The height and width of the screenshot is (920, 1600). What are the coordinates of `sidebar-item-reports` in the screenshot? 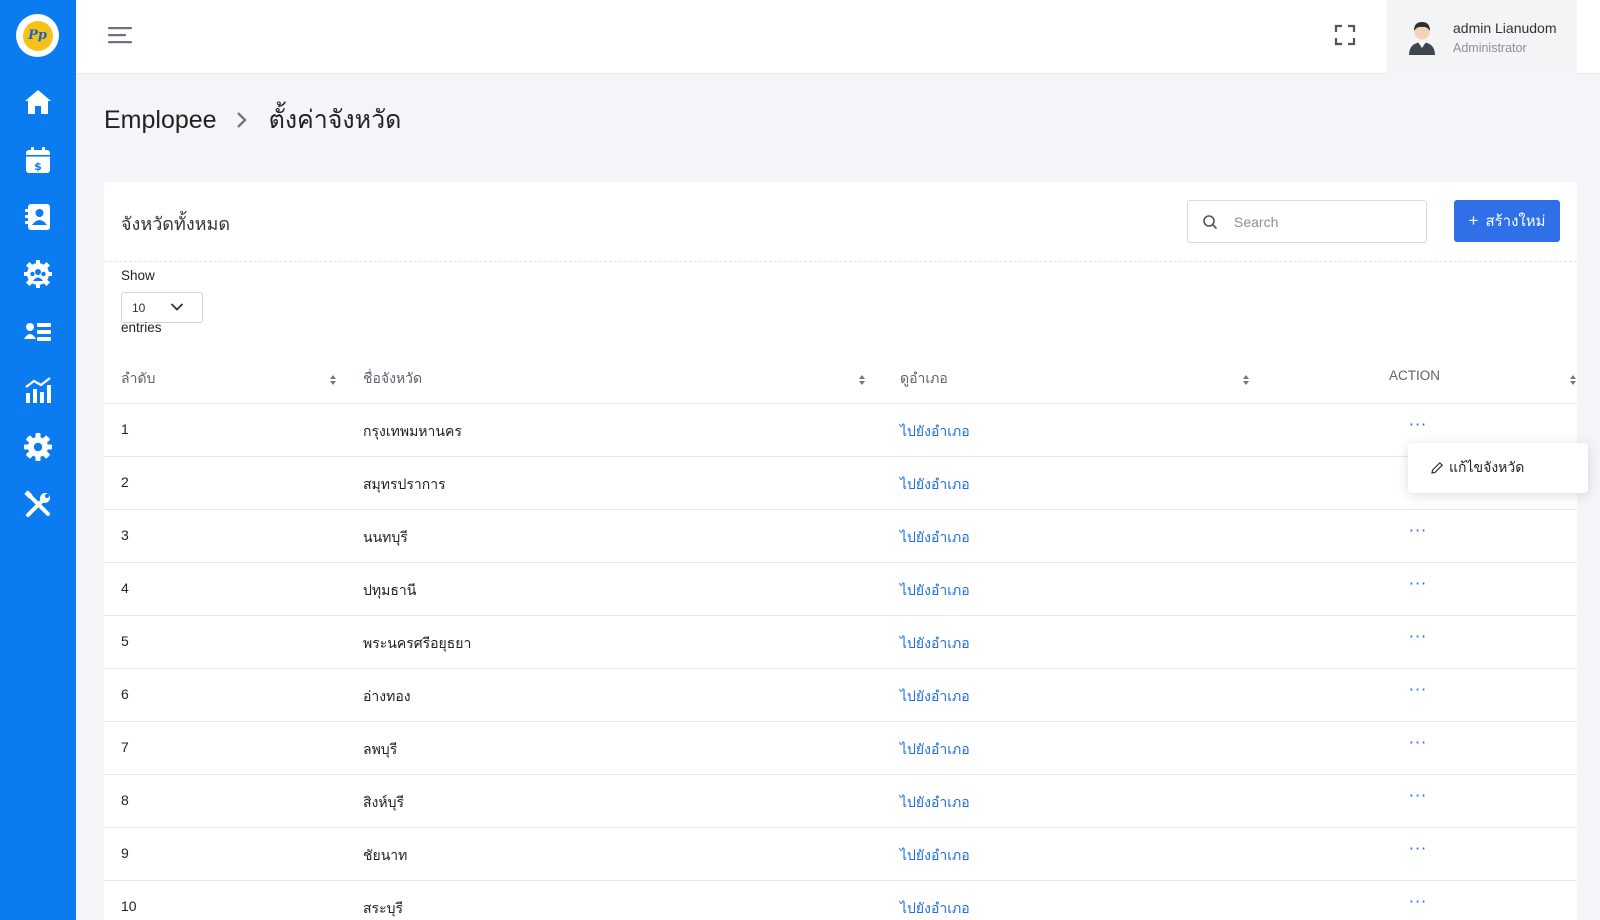 It's located at (38, 390).